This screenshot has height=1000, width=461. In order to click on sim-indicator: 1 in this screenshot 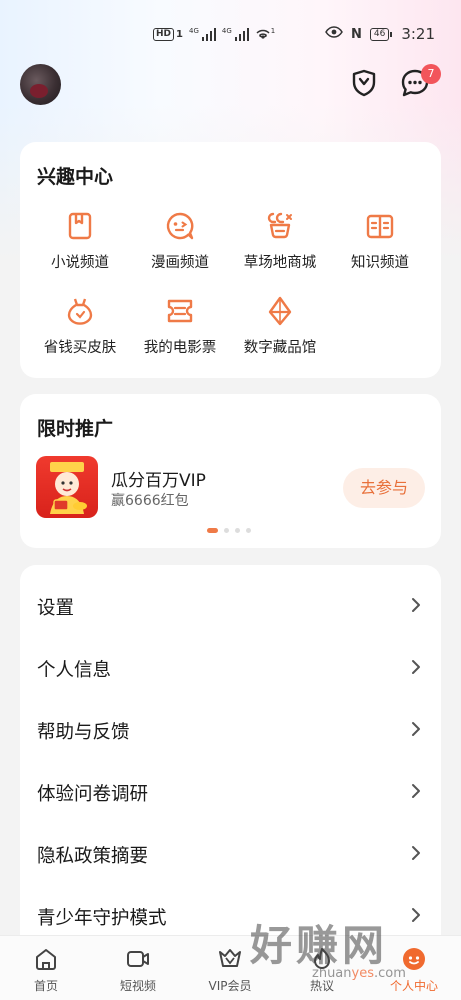, I will do `click(179, 34)`.